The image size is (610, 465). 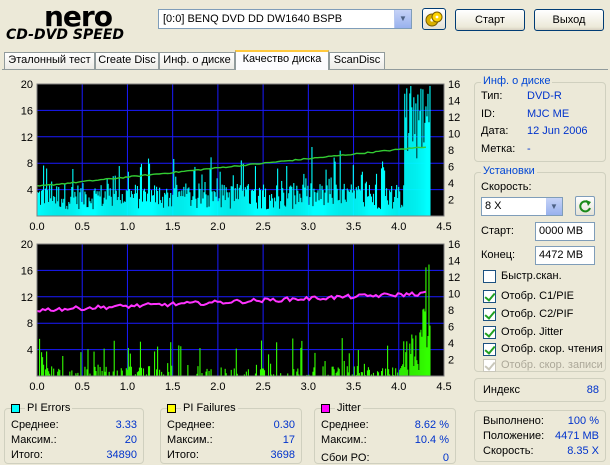 I want to click on show-read-speed-label: Отобр. скор. чтения, so click(x=552, y=349).